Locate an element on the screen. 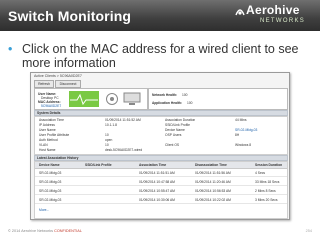  window-title: Active Clients > 5C96A0D2E7 is located at coordinates (58, 76).